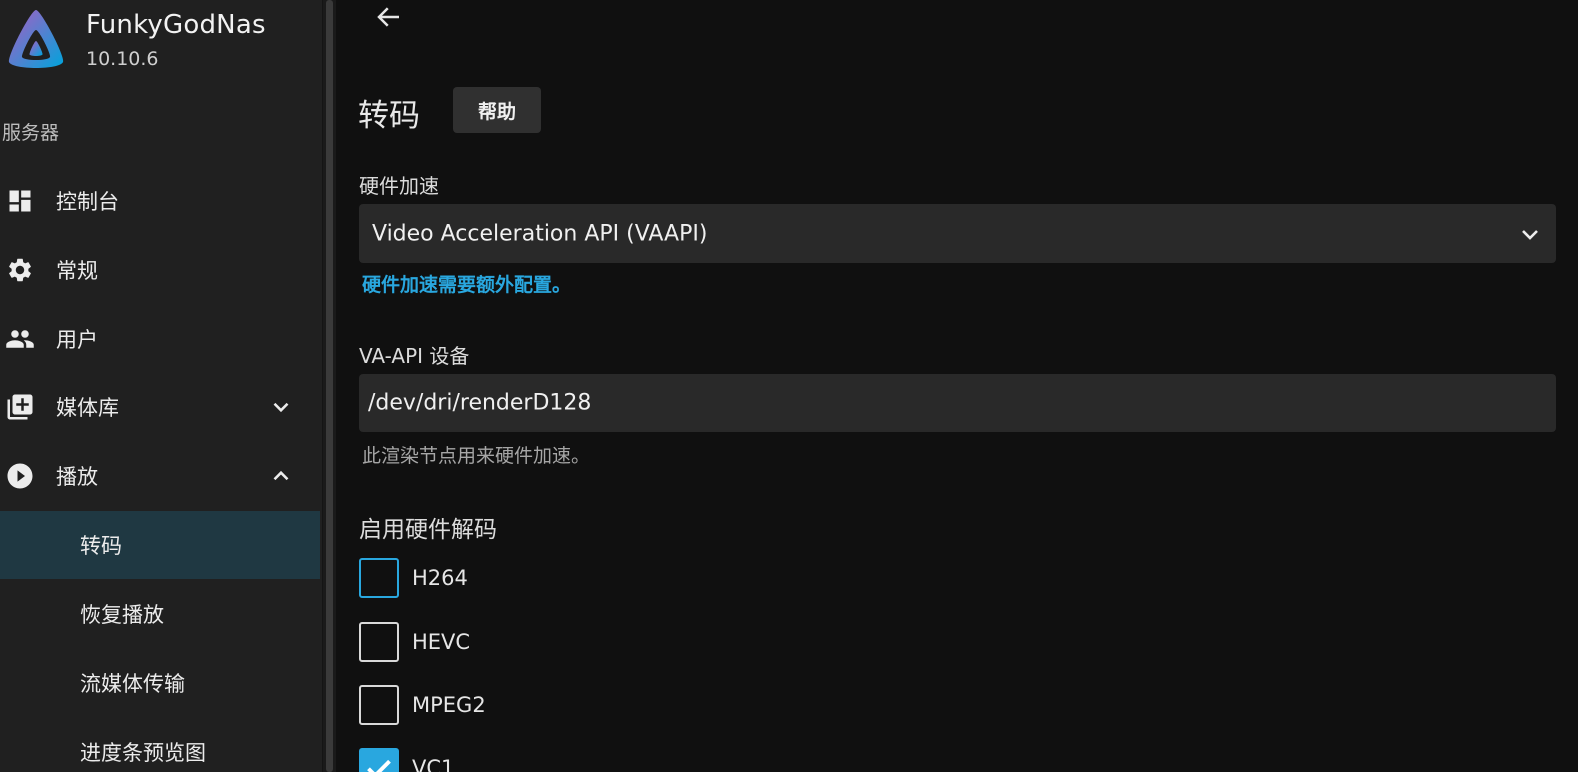  I want to click on sidebar-item-label: 媒体库, so click(87, 408).